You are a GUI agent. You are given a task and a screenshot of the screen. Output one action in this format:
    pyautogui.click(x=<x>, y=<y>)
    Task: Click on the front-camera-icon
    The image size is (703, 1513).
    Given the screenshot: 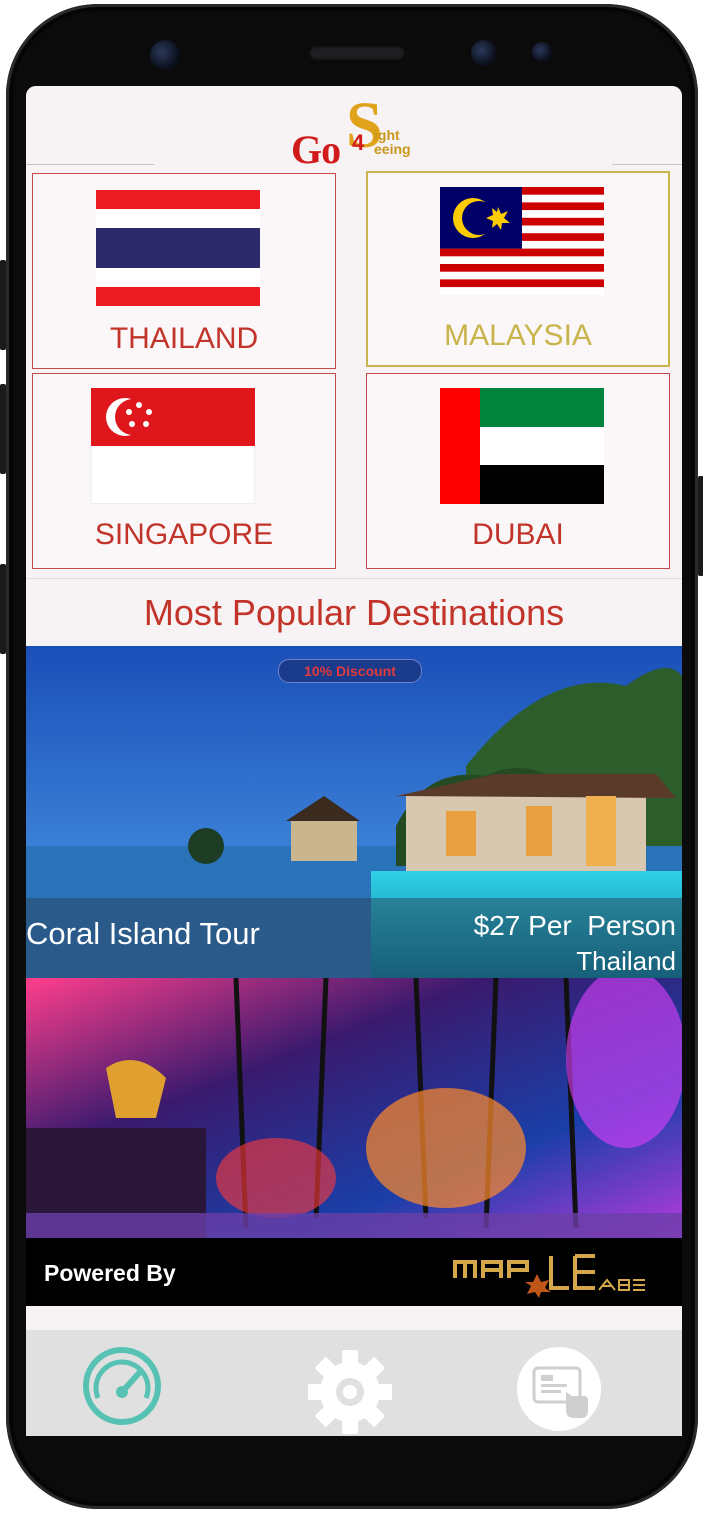 What is the action you would take?
    pyautogui.click(x=165, y=55)
    